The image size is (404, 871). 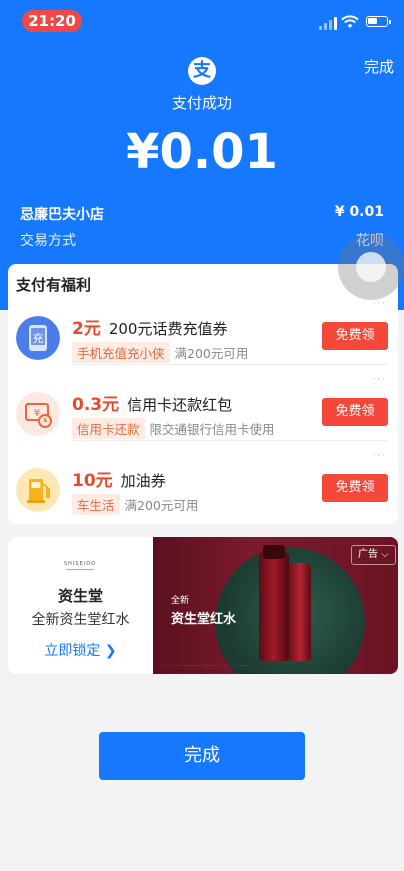 What do you see at coordinates (92, 481) in the screenshot?
I see `benefit-price: 10元` at bounding box center [92, 481].